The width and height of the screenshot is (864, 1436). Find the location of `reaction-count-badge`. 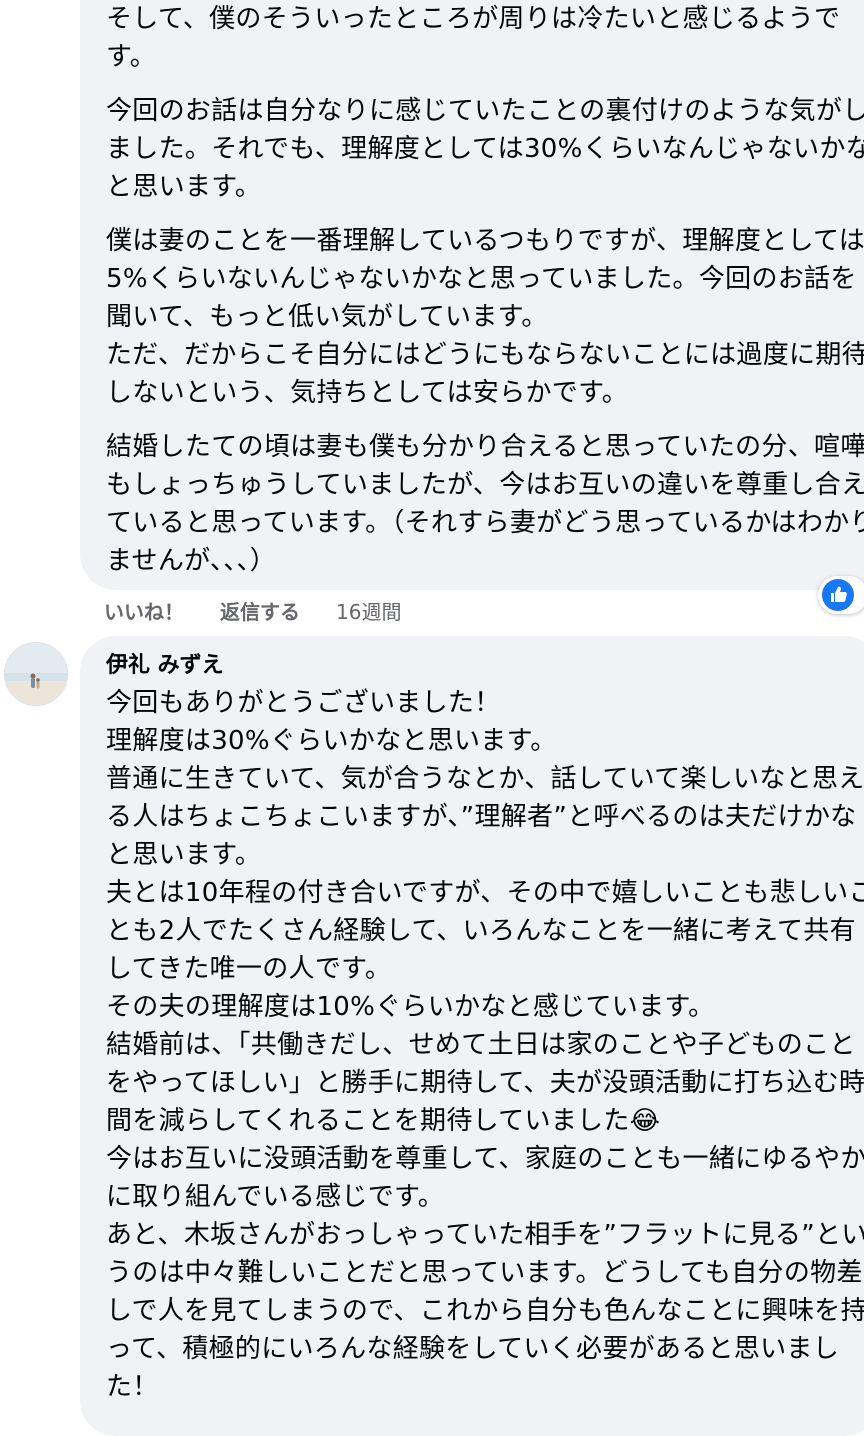

reaction-count-badge is located at coordinates (841, 595).